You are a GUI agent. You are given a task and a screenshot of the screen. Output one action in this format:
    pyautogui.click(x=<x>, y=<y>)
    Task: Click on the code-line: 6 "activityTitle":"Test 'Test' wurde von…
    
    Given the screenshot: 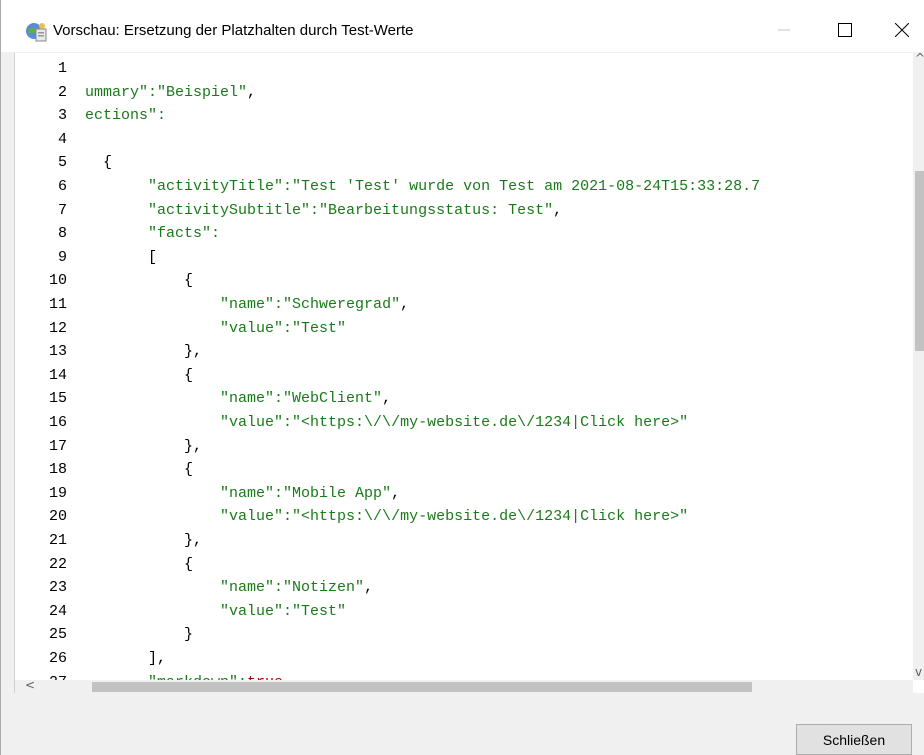 What is the action you would take?
    pyautogui.click(x=464, y=187)
    